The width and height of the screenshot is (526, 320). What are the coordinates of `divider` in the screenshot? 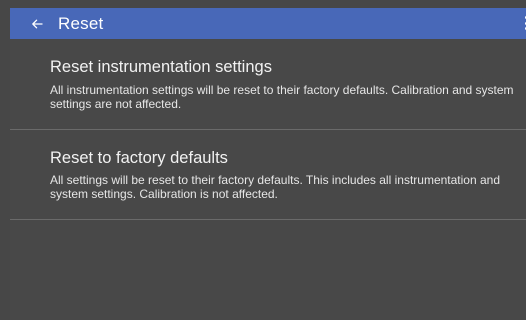 It's located at (268, 219).